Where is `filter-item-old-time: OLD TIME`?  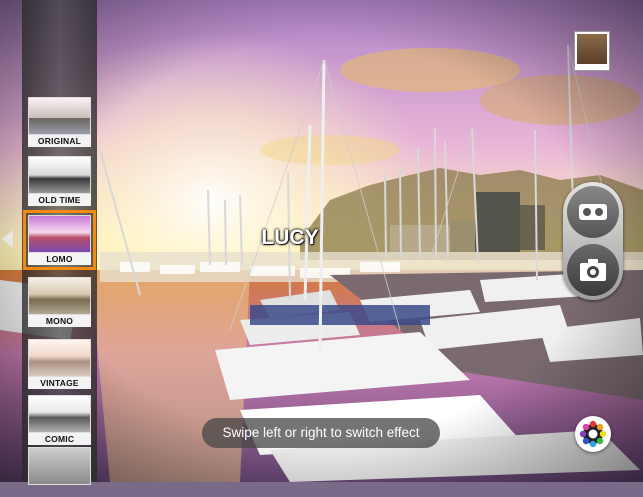 filter-item-old-time: OLD TIME is located at coordinates (59, 181).